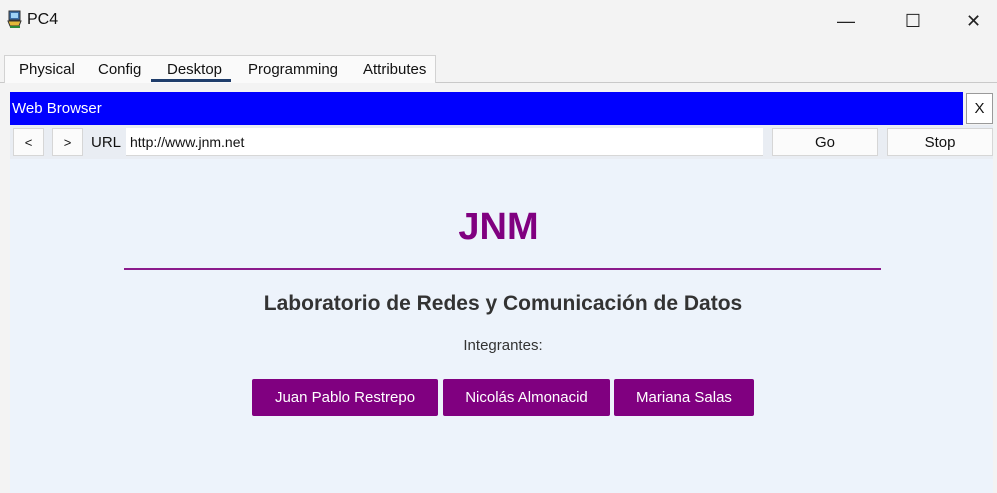 This screenshot has width=997, height=493. What do you see at coordinates (498, 227) in the screenshot?
I see `page-heading: JNM` at bounding box center [498, 227].